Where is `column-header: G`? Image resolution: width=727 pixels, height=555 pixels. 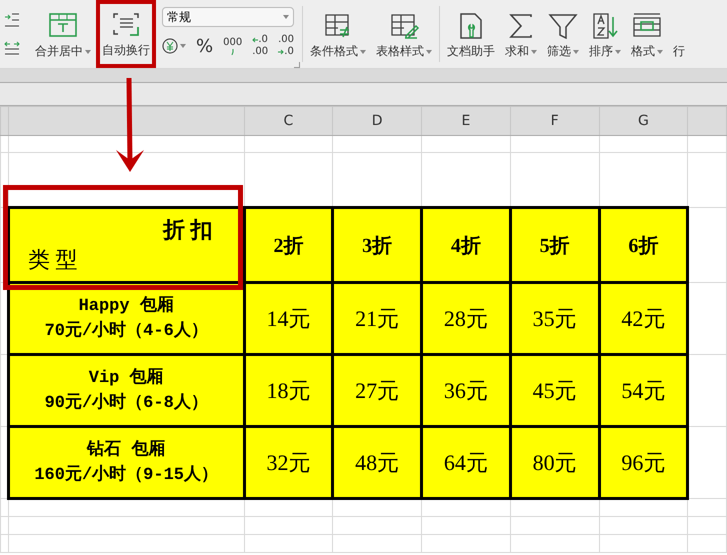 column-header: G is located at coordinates (643, 121).